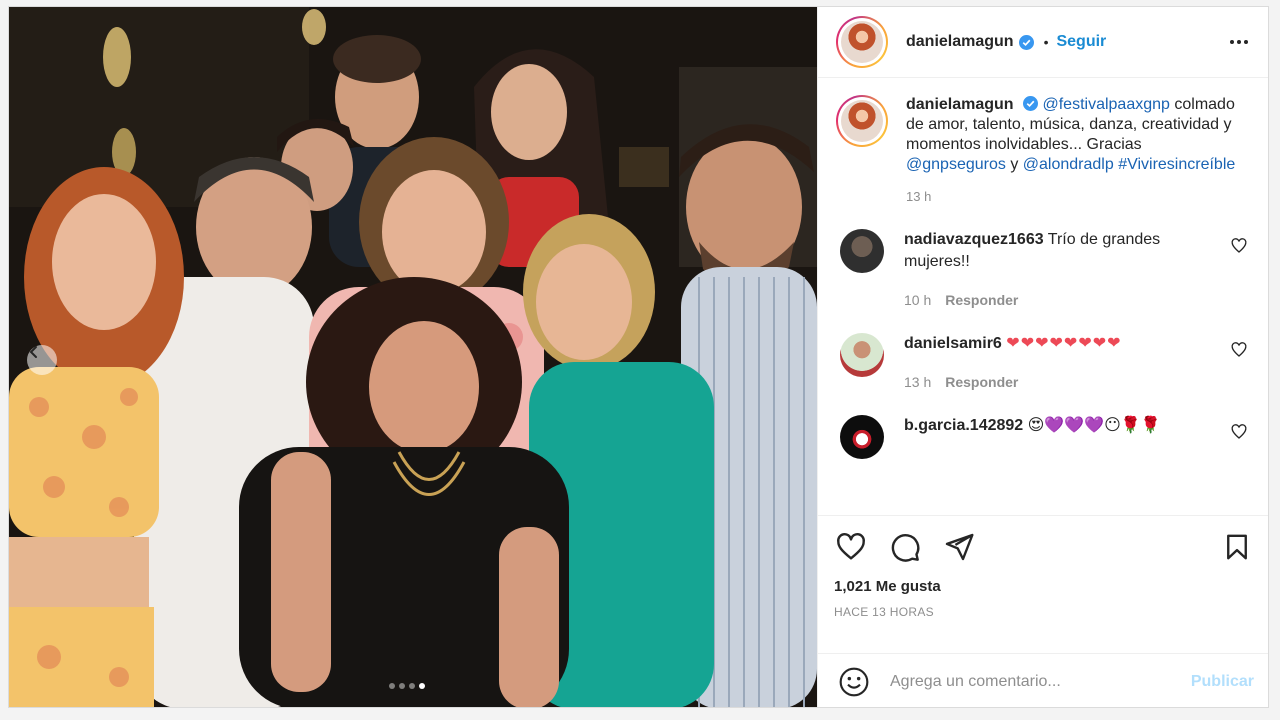 Image resolution: width=1280 pixels, height=720 pixels. I want to click on chevron-left-icon, so click(33, 352).